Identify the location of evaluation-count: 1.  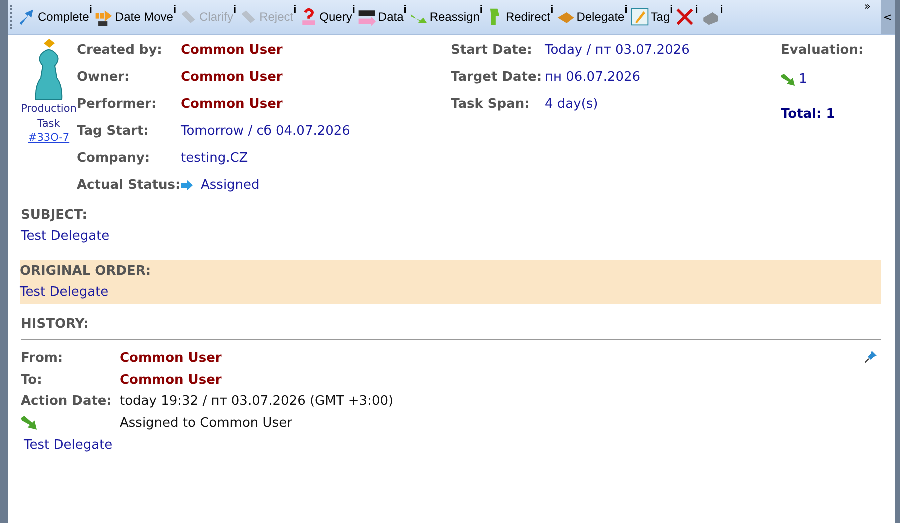
(803, 80).